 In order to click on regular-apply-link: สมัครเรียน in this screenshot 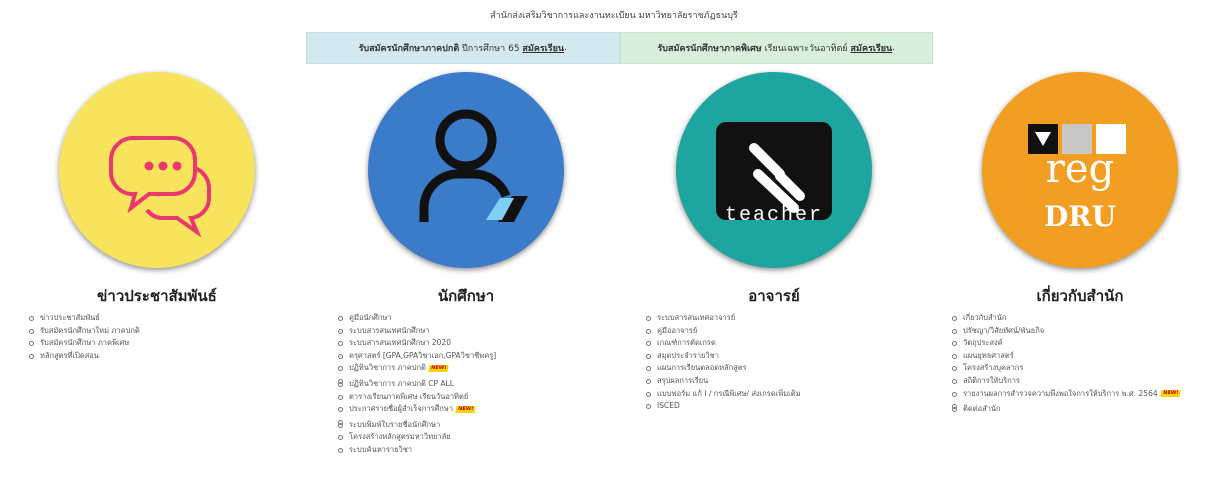, I will do `click(543, 48)`.